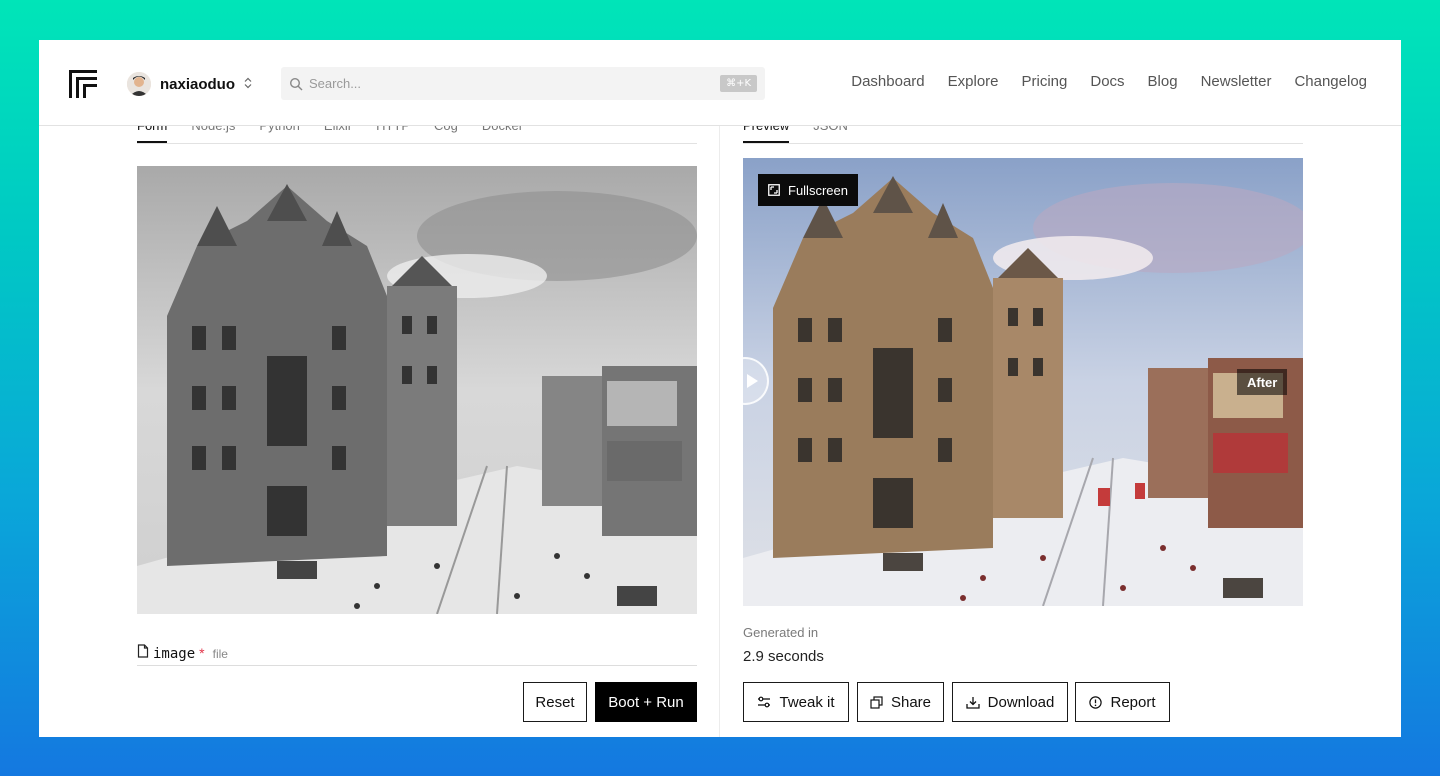 The image size is (1440, 776). I want to click on chevron-updown-icon, so click(248, 84).